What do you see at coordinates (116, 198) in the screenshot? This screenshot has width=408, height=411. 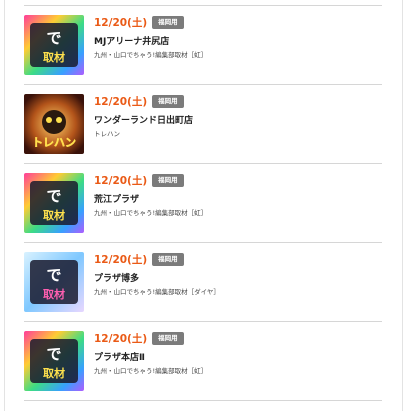 I see `store-name: 荒江プラザ` at bounding box center [116, 198].